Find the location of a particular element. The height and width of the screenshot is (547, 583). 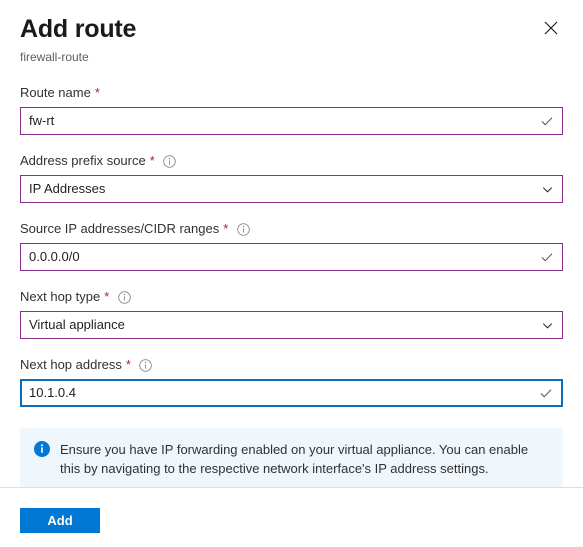

field-source-ip-cidr: Source IP addresses/CIDR ranges * is located at coordinates (291, 245).